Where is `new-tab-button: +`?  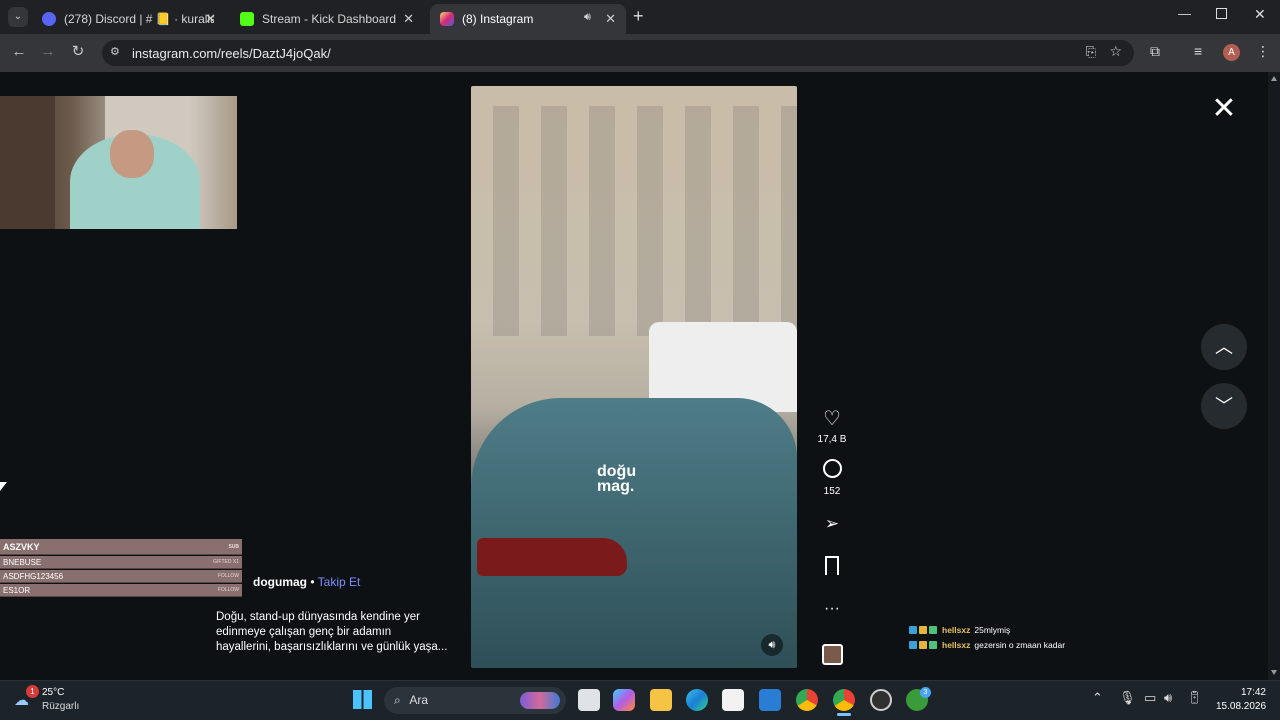 new-tab-button: + is located at coordinates (638, 16).